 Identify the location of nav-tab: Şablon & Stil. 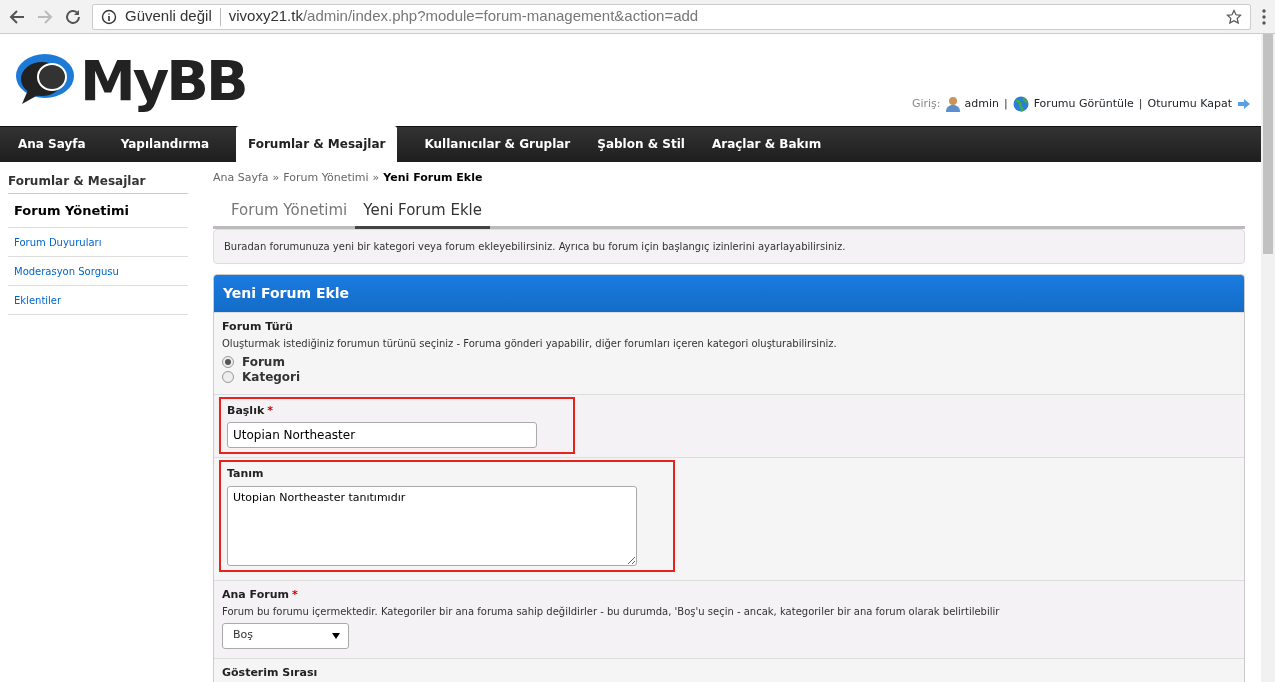
(641, 144).